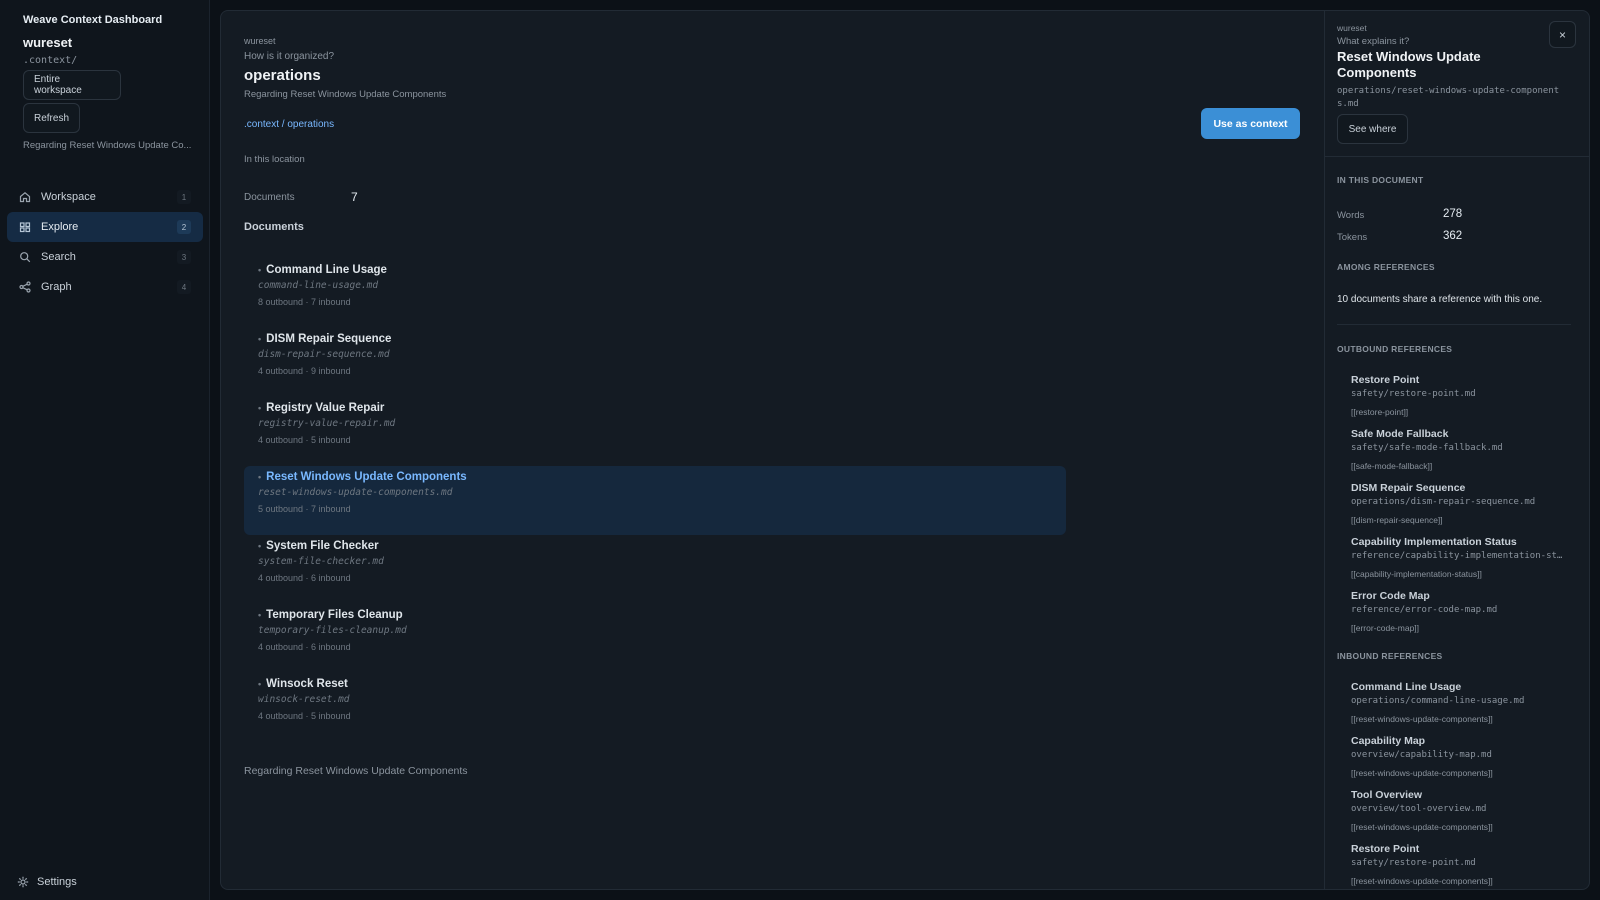 The width and height of the screenshot is (1600, 900). What do you see at coordinates (655, 477) in the screenshot?
I see `document-title: • Reset Windows Update Components` at bounding box center [655, 477].